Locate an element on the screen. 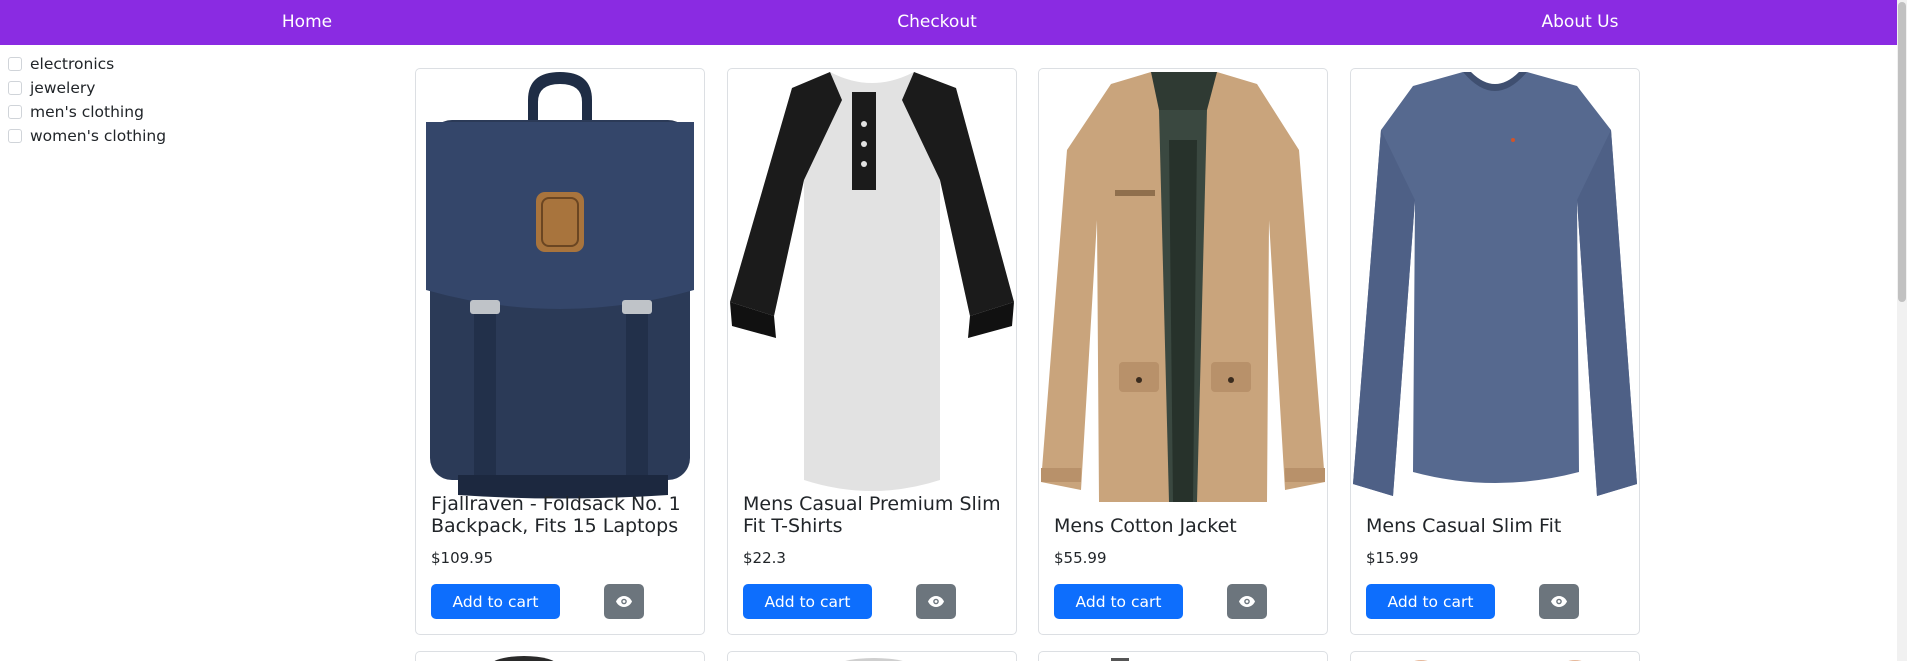 The width and height of the screenshot is (1907, 661). filter-label: electronics is located at coordinates (72, 64).